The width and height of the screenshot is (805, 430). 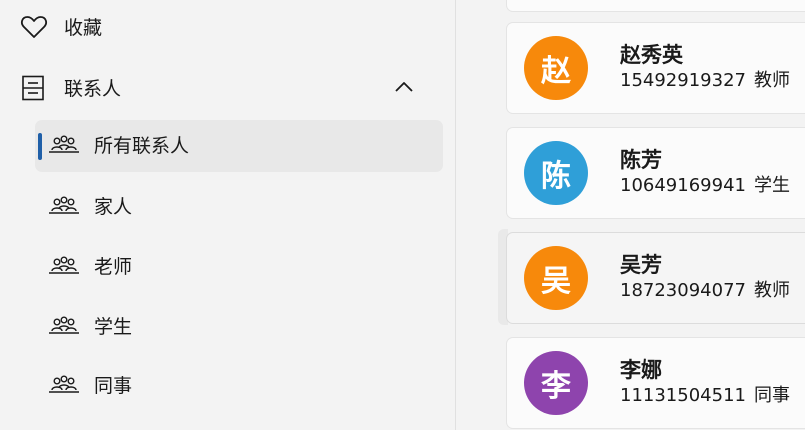 I want to click on contact-phone: 10649169941, so click(x=683, y=185).